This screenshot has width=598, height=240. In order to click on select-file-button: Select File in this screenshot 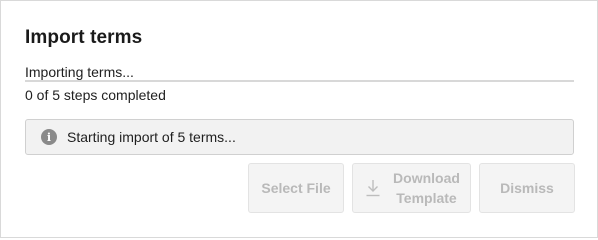, I will do `click(296, 188)`.